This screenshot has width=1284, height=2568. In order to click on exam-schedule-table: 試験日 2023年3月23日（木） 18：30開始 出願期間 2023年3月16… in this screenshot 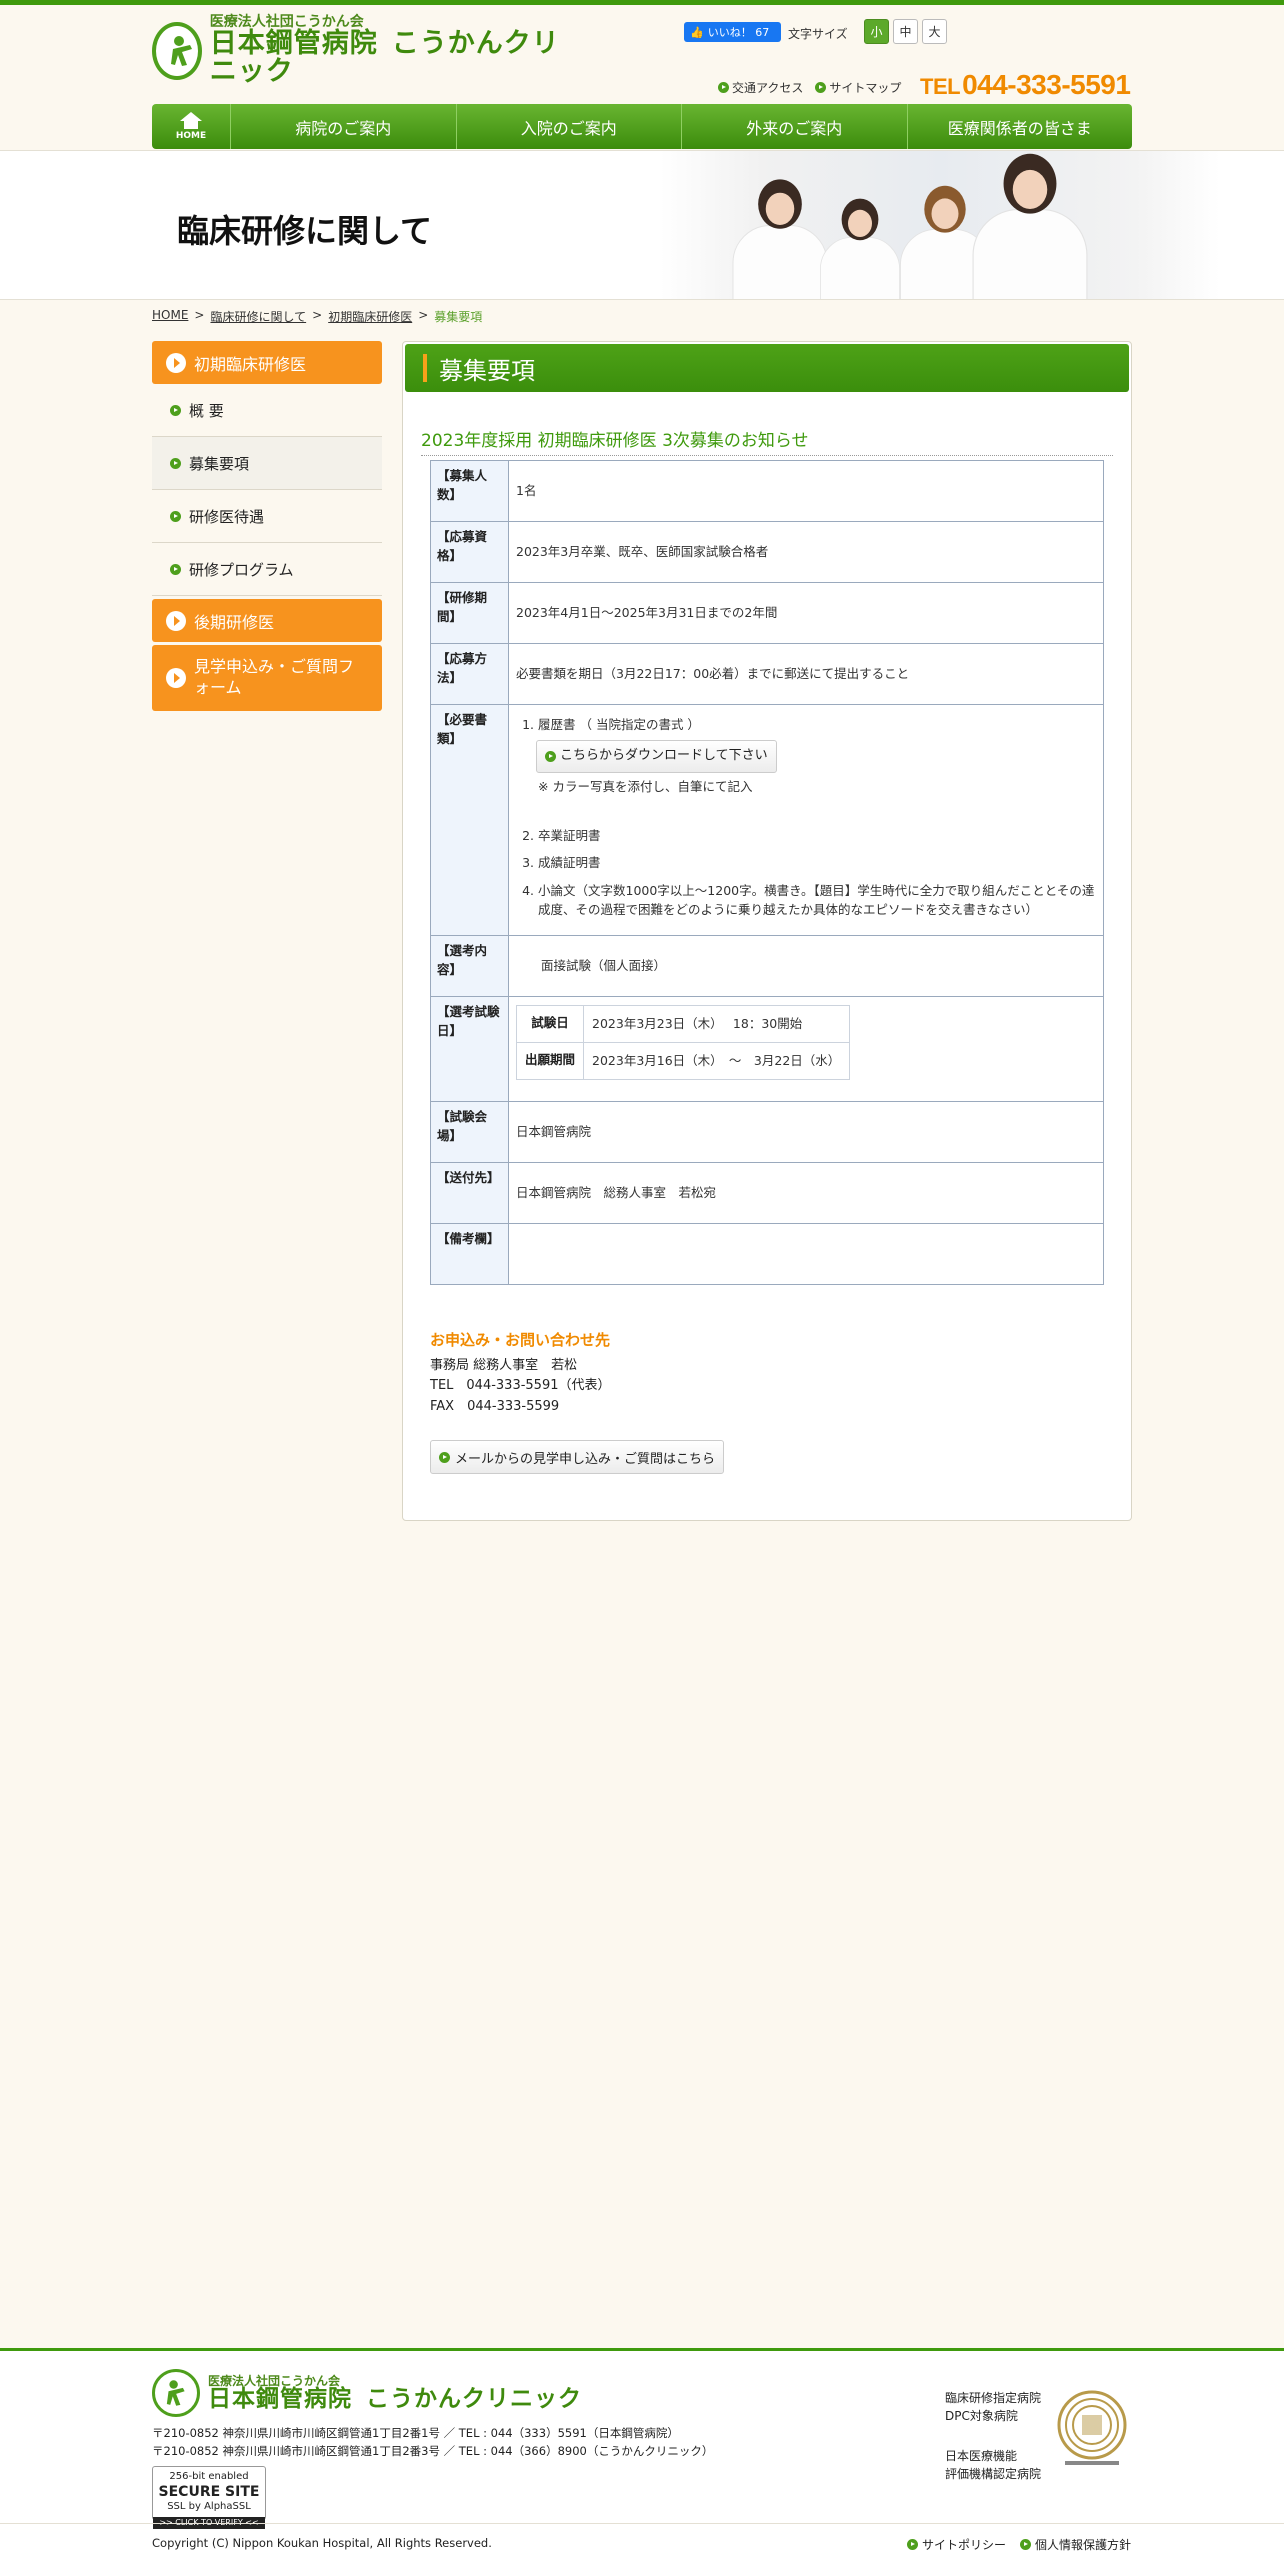, I will do `click(683, 1042)`.